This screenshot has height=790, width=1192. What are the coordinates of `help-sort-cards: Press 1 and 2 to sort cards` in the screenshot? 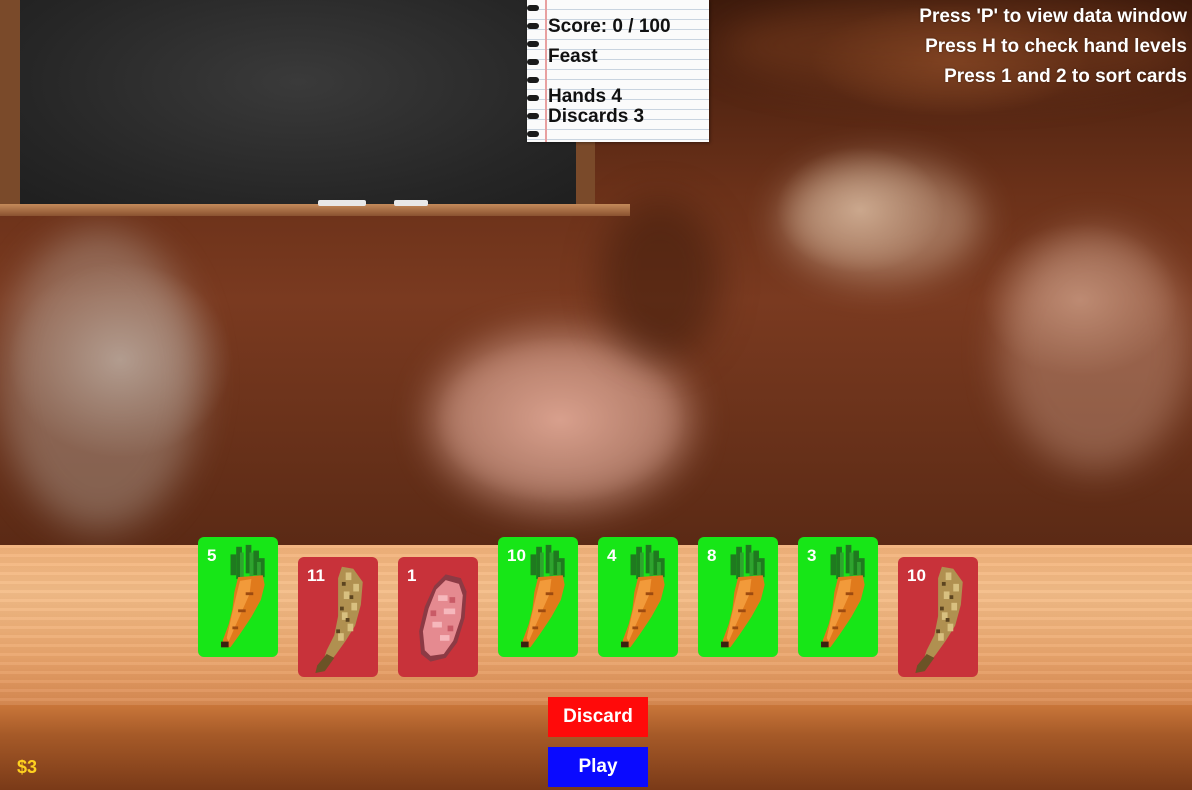 It's located at (1065, 76).